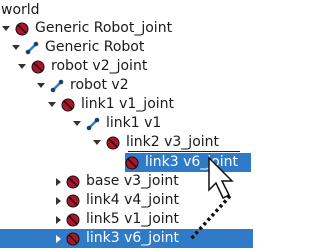 The width and height of the screenshot is (320, 250). What do you see at coordinates (99, 85) in the screenshot?
I see `tree-item-label: robot v2` at bounding box center [99, 85].